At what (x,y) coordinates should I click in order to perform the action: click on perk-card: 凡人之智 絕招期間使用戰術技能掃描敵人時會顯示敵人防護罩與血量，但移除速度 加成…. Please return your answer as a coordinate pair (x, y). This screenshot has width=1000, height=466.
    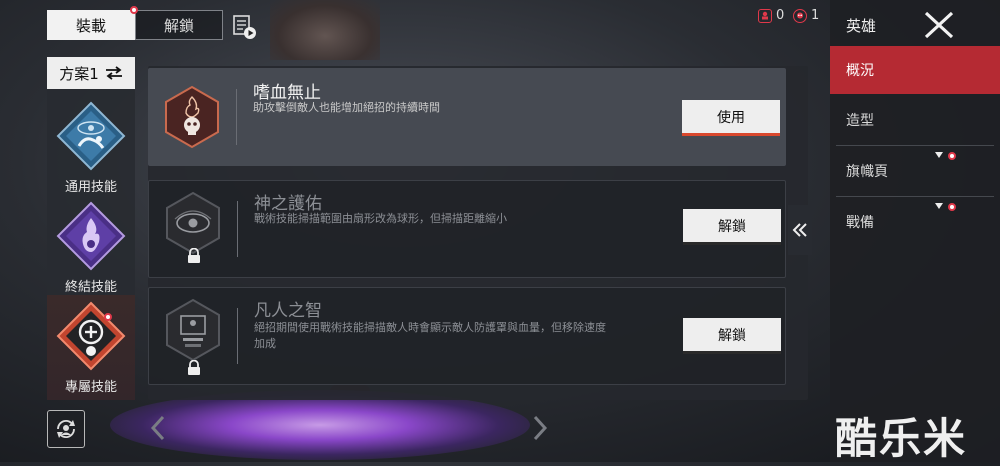
    Looking at the image, I should click on (467, 336).